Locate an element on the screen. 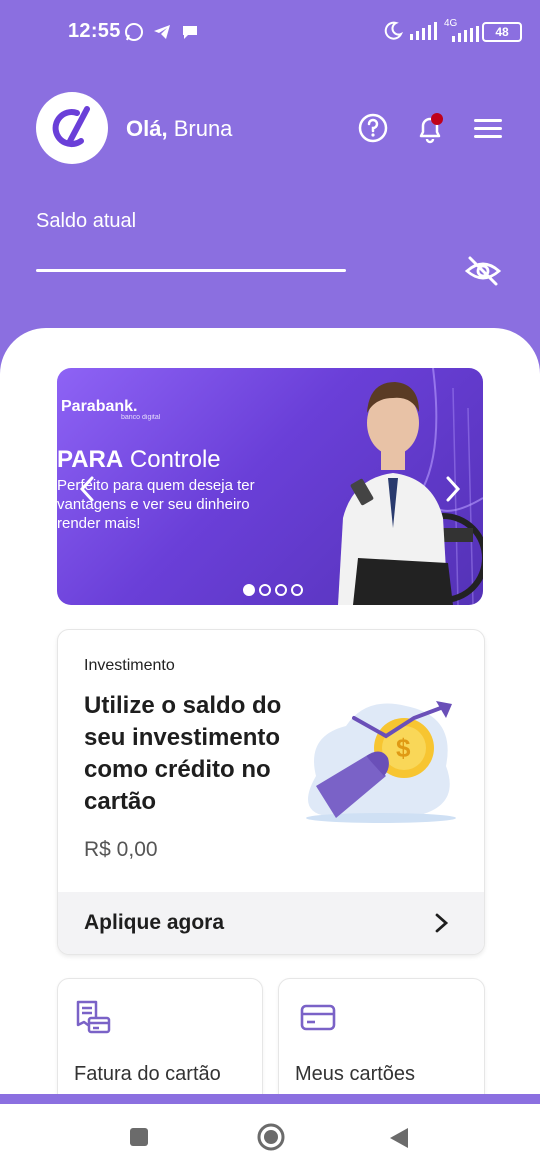 The height and width of the screenshot is (1170, 540). tile-cards-label: Meus cartões is located at coordinates (355, 1074).